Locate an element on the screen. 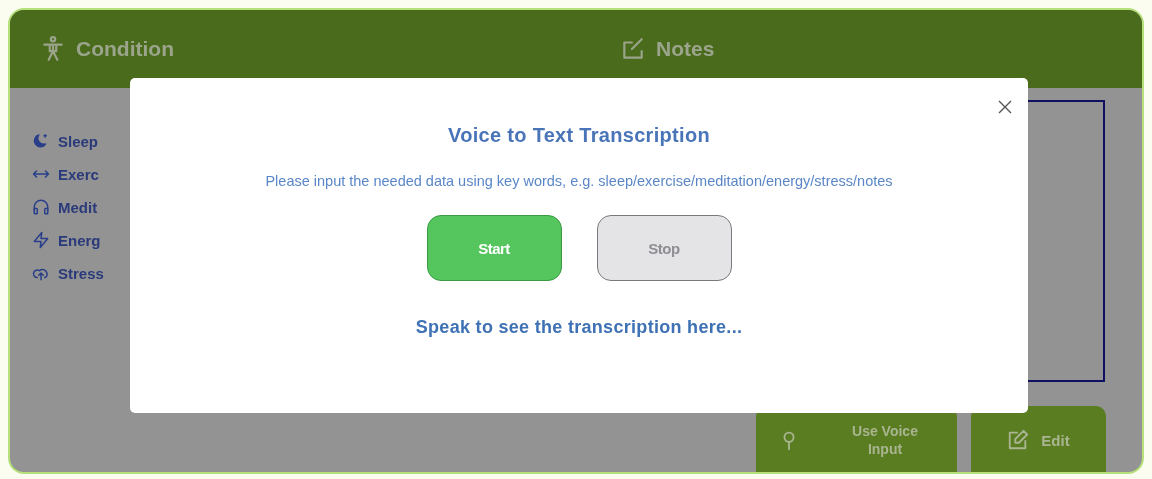 Image resolution: width=1152 pixels, height=479 pixels. metric-label: Exerc is located at coordinates (78, 174).